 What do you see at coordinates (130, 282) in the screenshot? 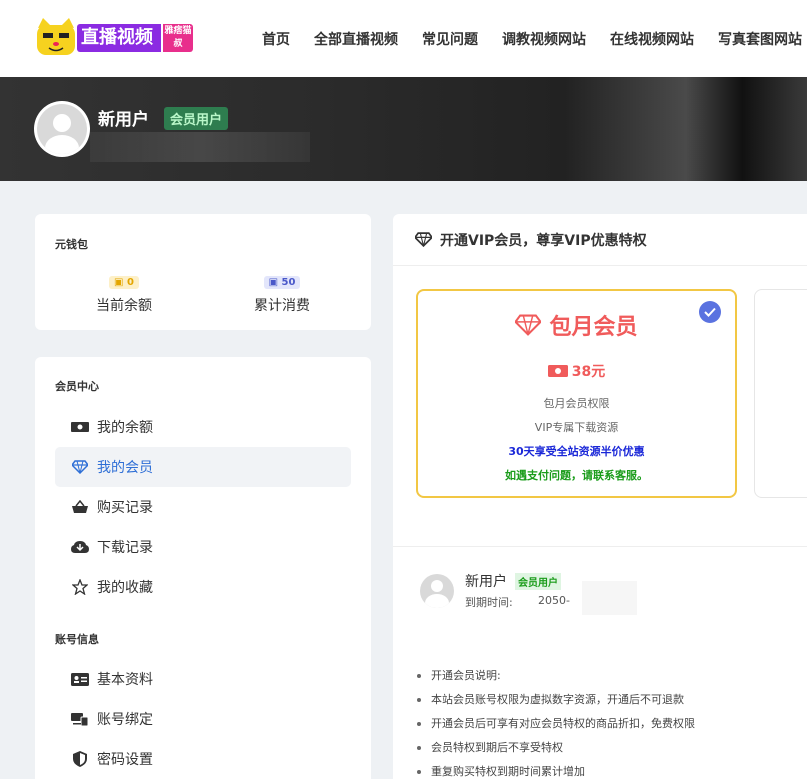
I see `balance-value: 0` at bounding box center [130, 282].